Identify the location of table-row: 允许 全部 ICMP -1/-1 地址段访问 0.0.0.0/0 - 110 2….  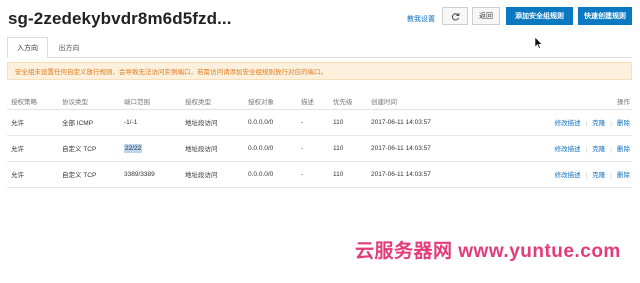
(319, 122).